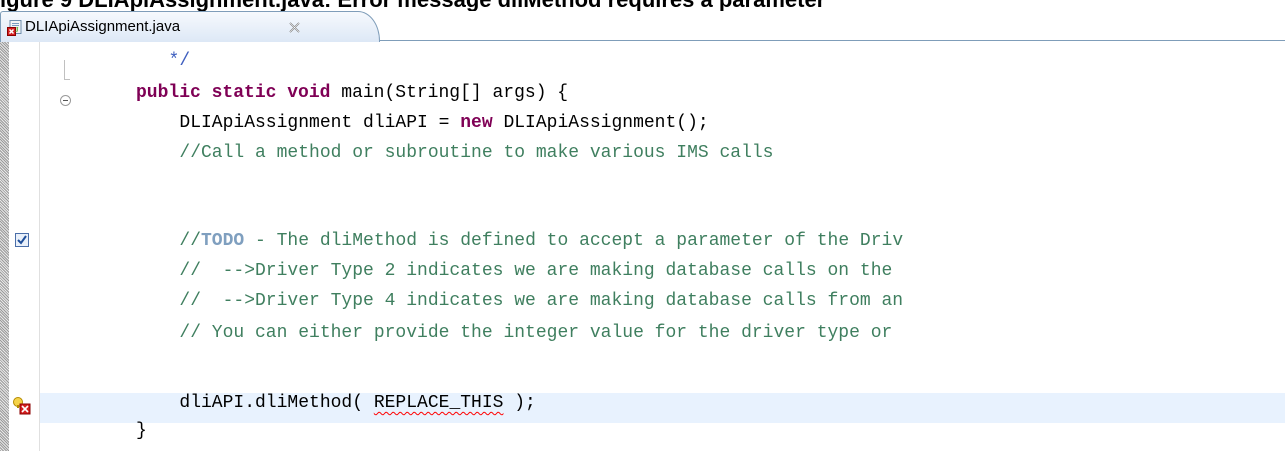 The image size is (1285, 451). What do you see at coordinates (190, 241) in the screenshot?
I see `code-token: //` at bounding box center [190, 241].